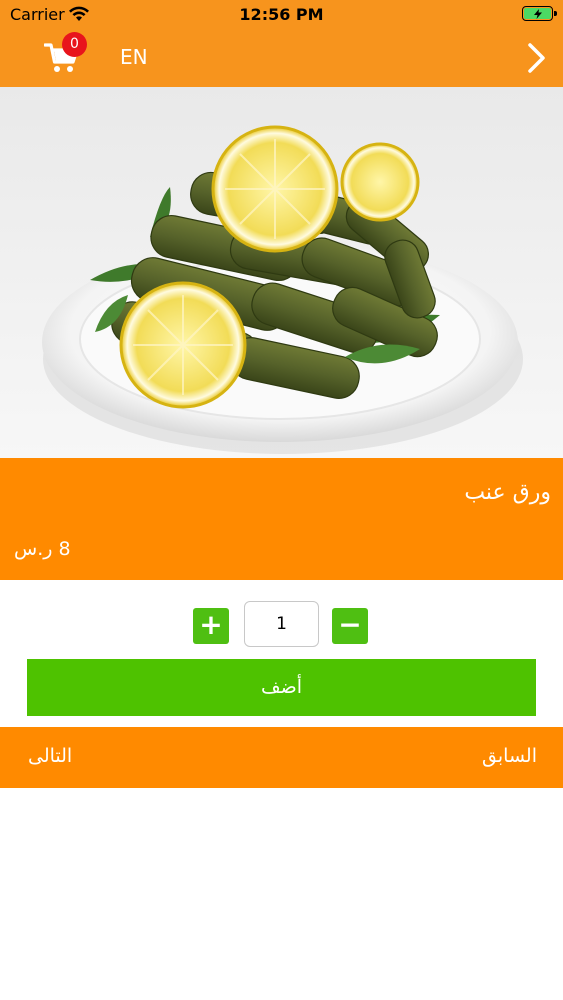  I want to click on product-pager: السابق التالى, so click(281, 757).